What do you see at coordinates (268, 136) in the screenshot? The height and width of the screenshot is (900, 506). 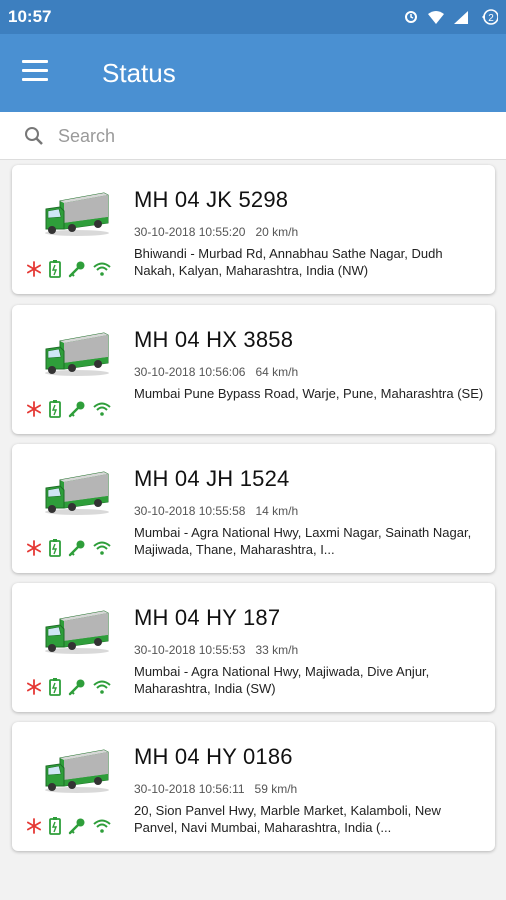 I see `search-input` at bounding box center [268, 136].